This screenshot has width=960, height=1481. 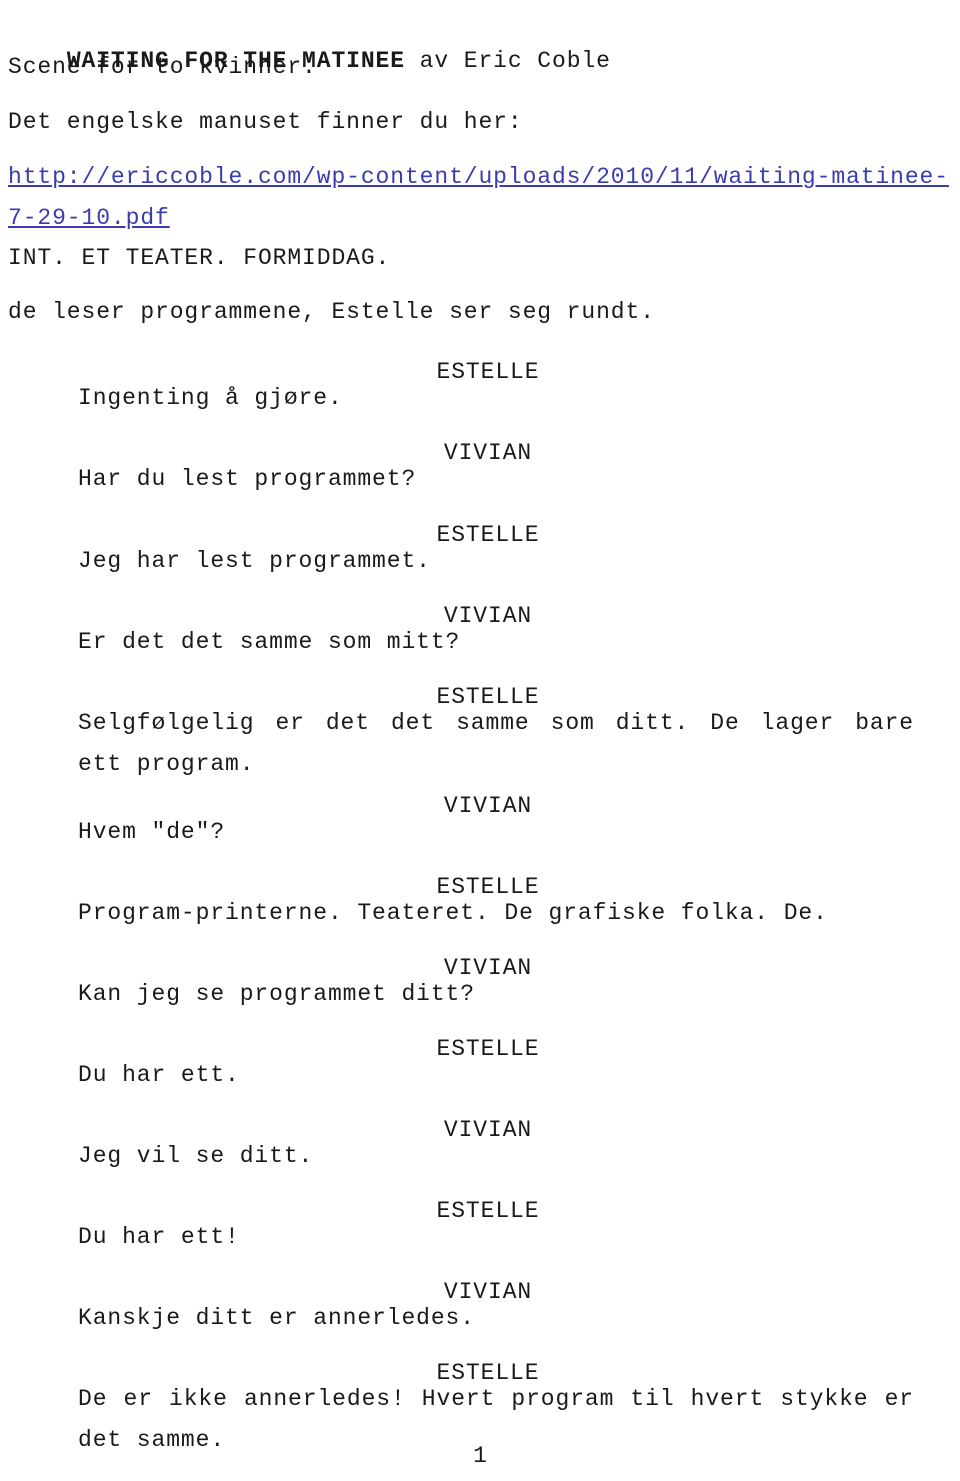 What do you see at coordinates (507, 60) in the screenshot?
I see `play-author: av Eric Coble` at bounding box center [507, 60].